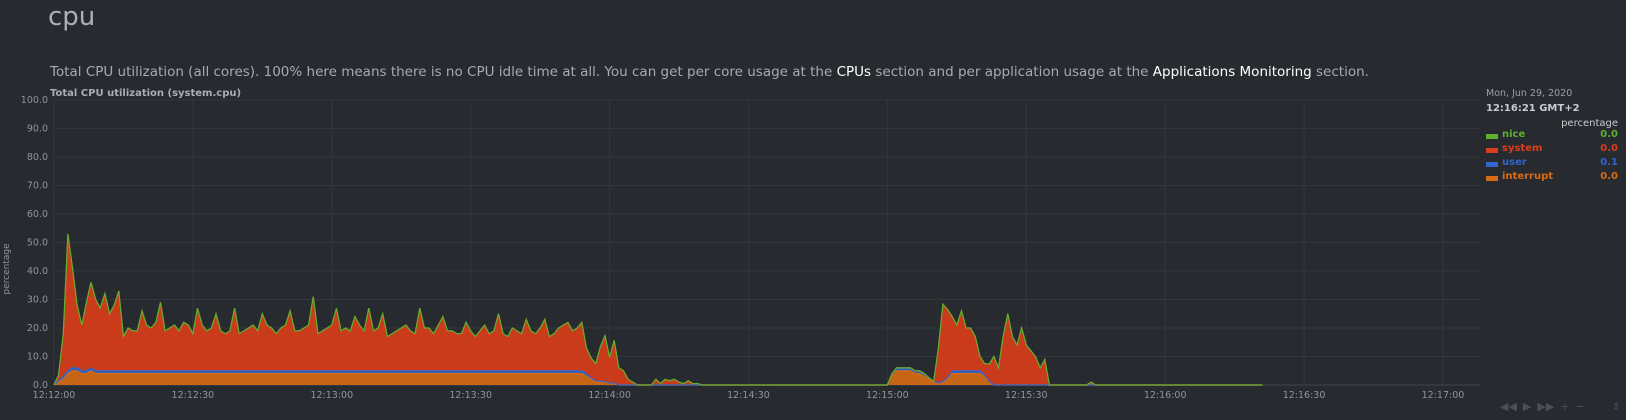 The image size is (1626, 420). I want to click on legend-label-user: user, so click(1514, 162).